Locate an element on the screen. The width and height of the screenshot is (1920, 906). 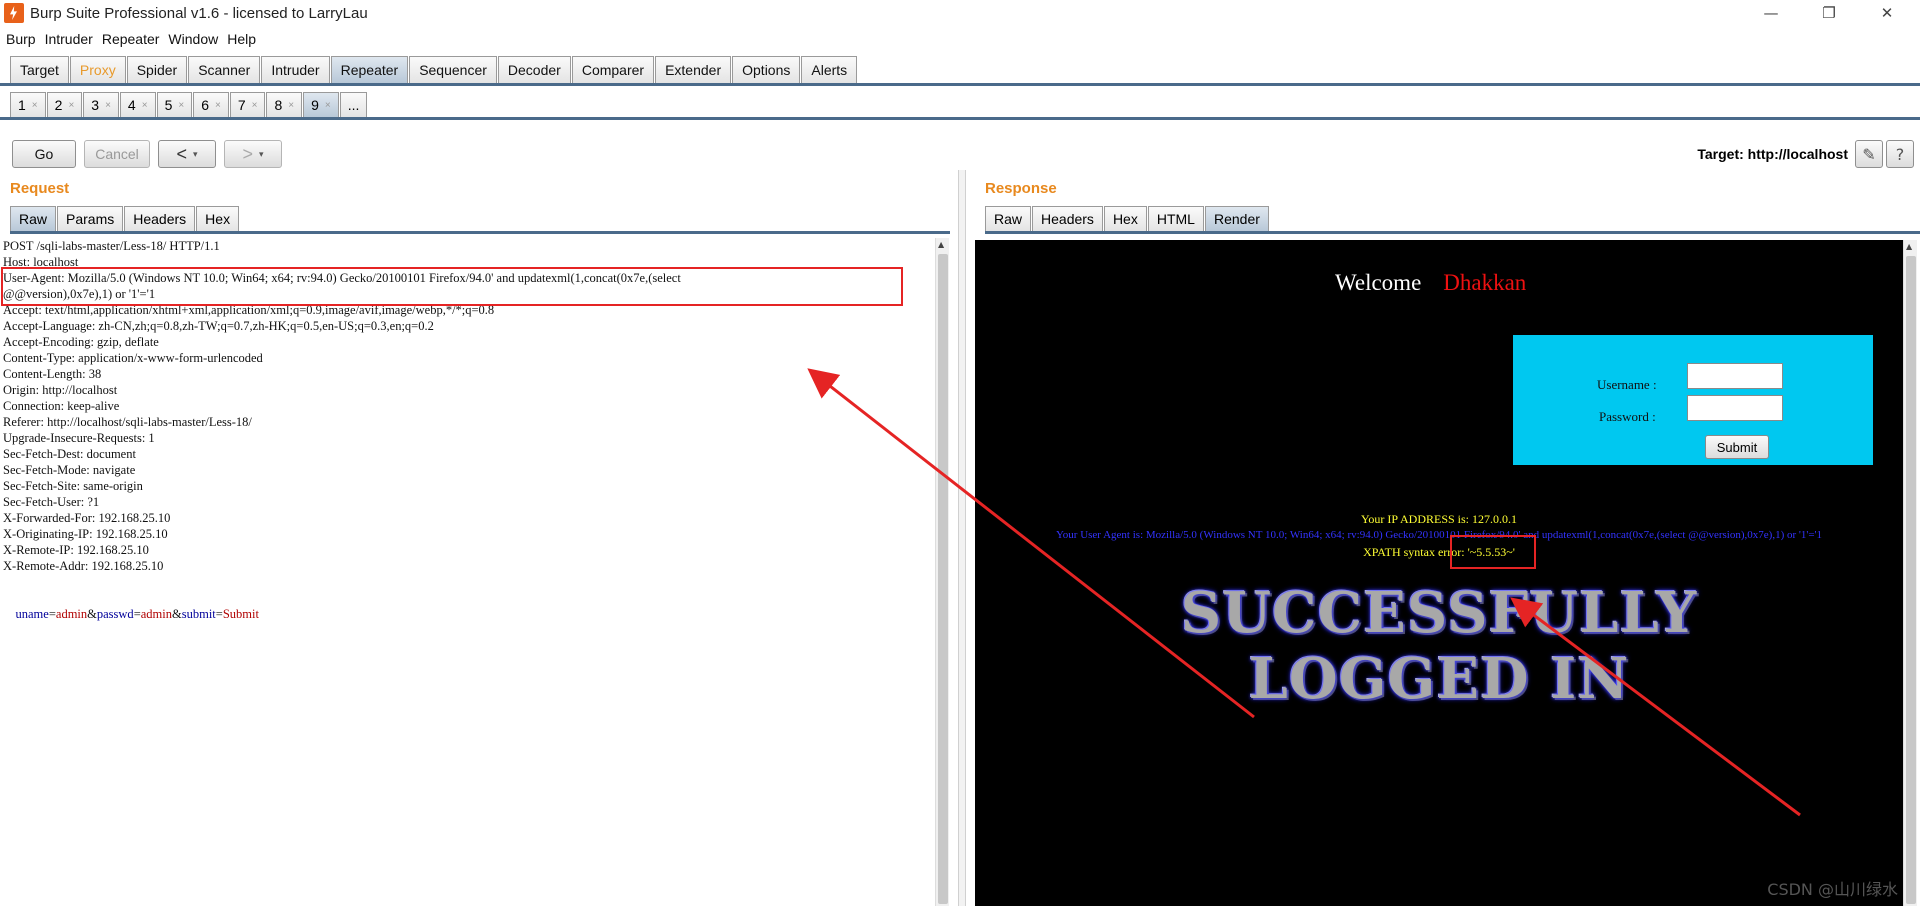
response-tab-render: Render is located at coordinates (1236, 218).